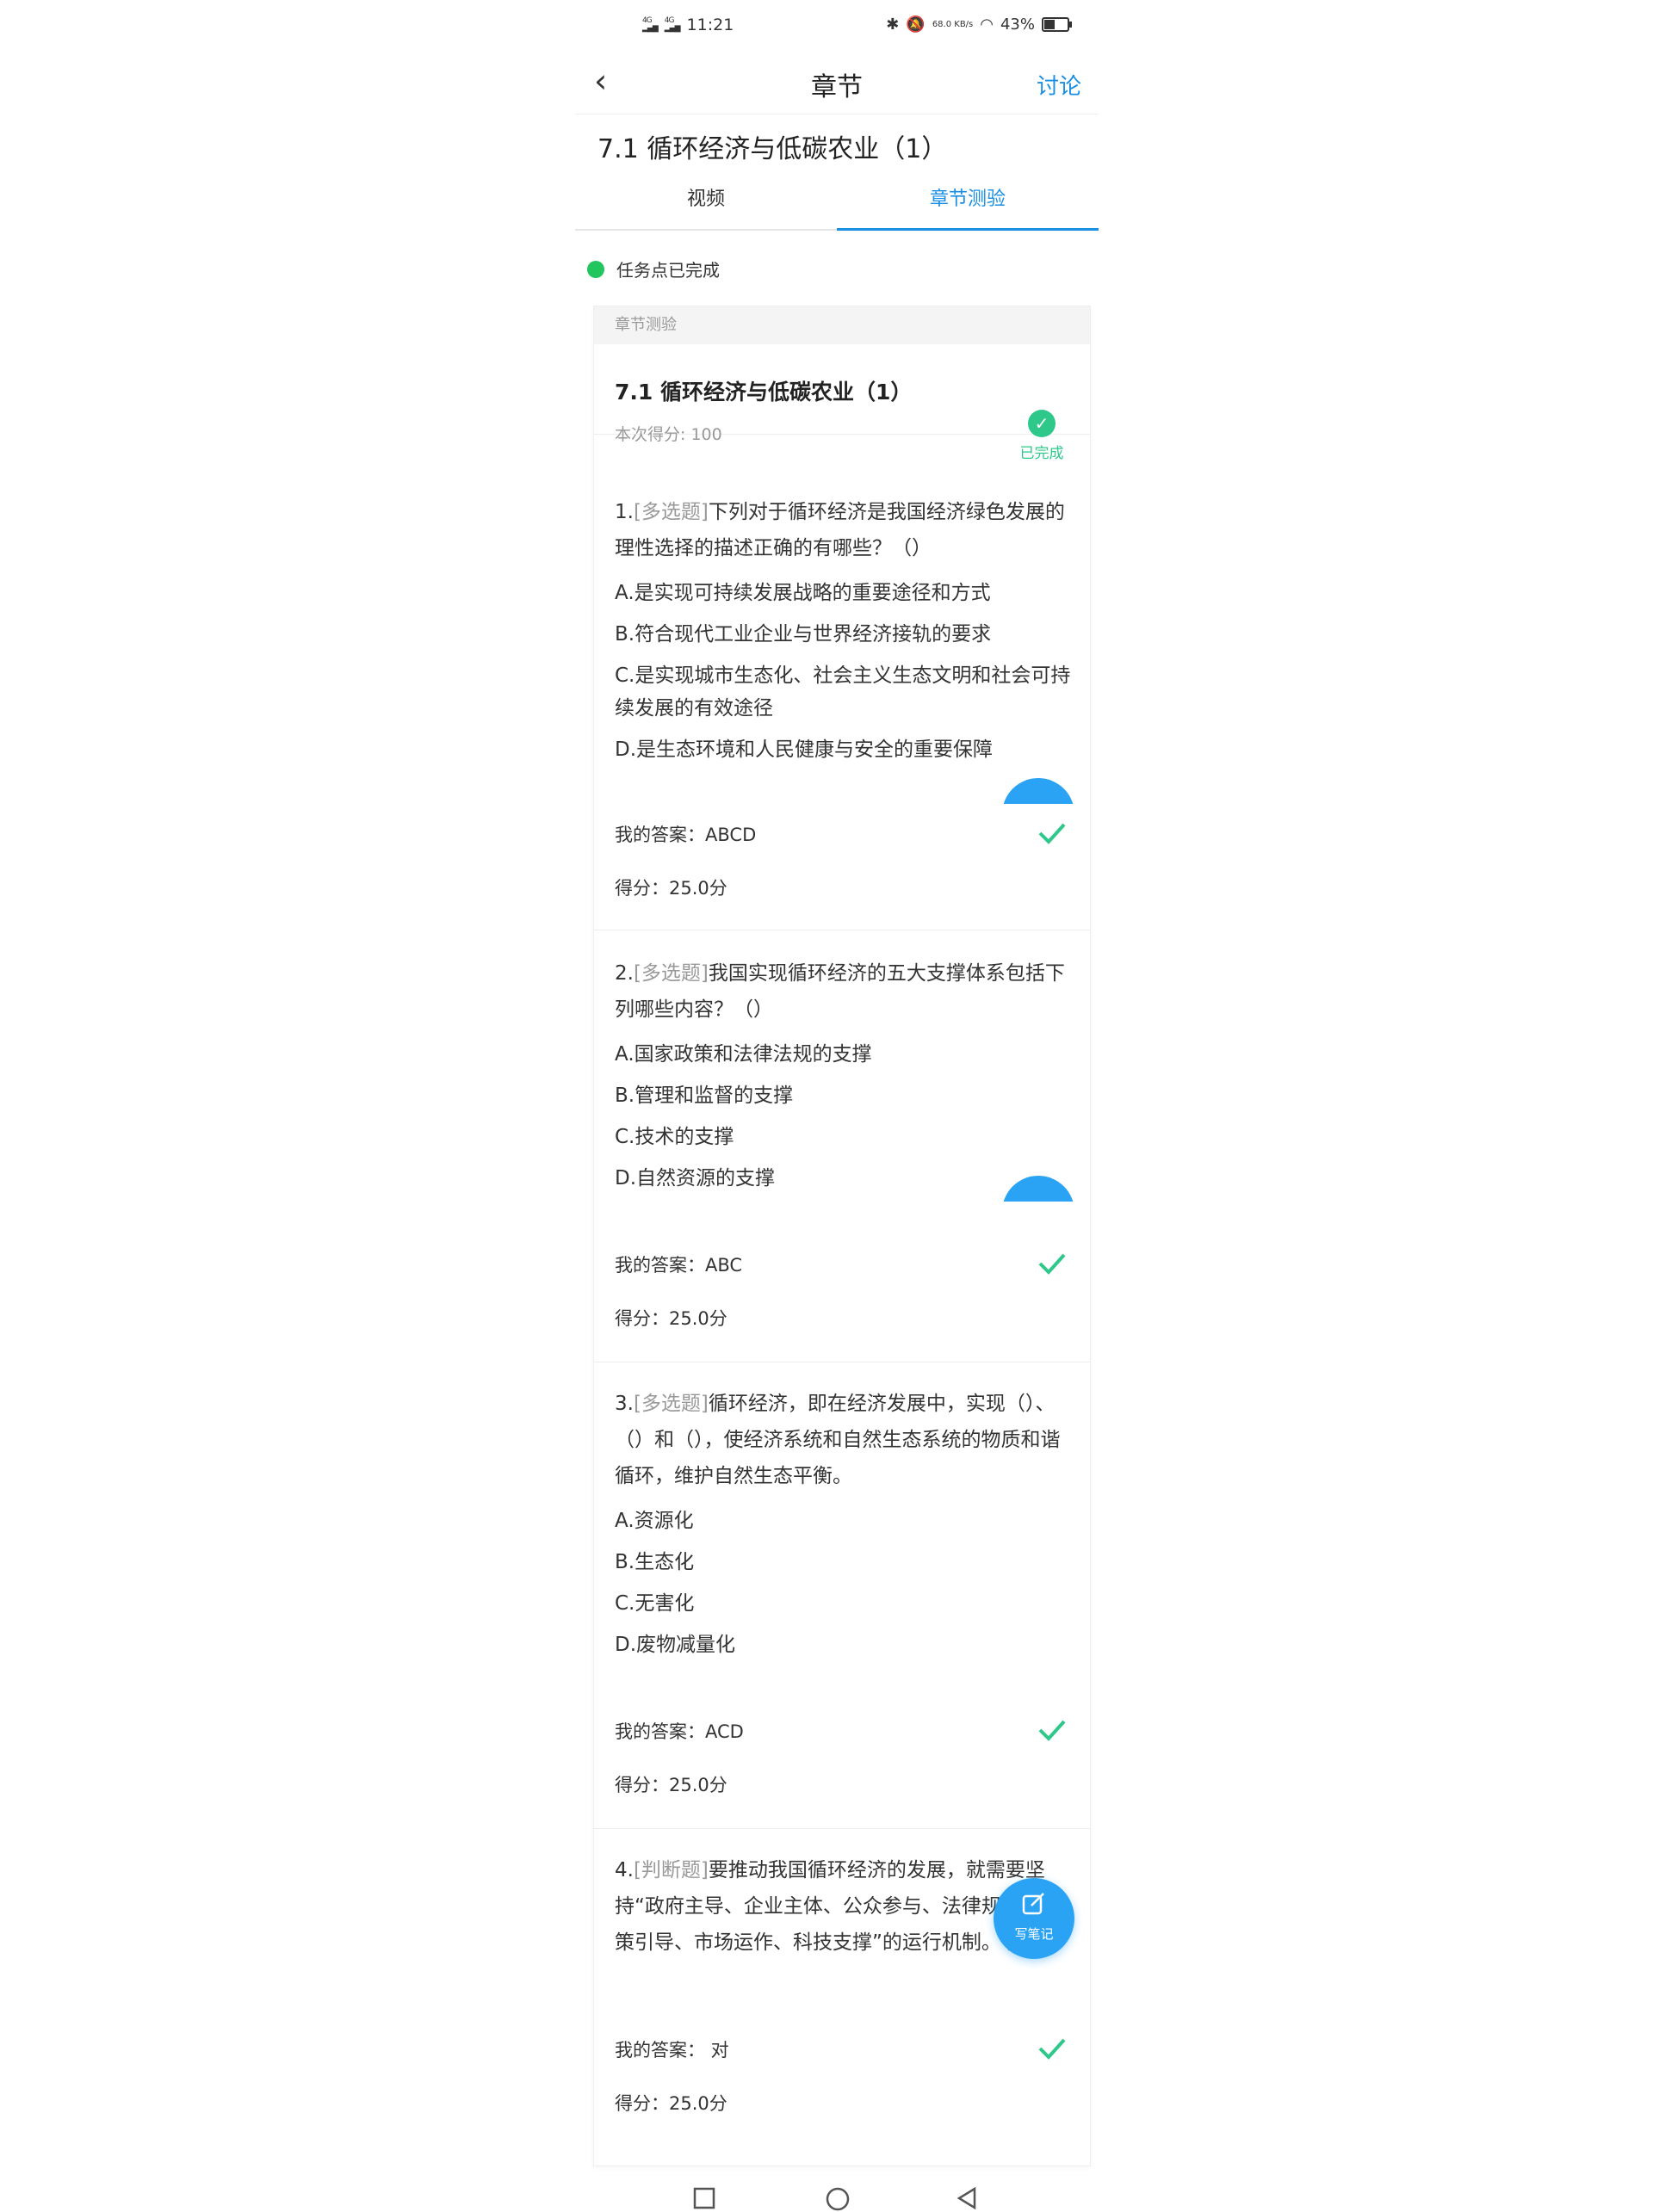 The width and height of the screenshot is (1653, 2212). I want to click on option-c: C.无害化, so click(655, 1603).